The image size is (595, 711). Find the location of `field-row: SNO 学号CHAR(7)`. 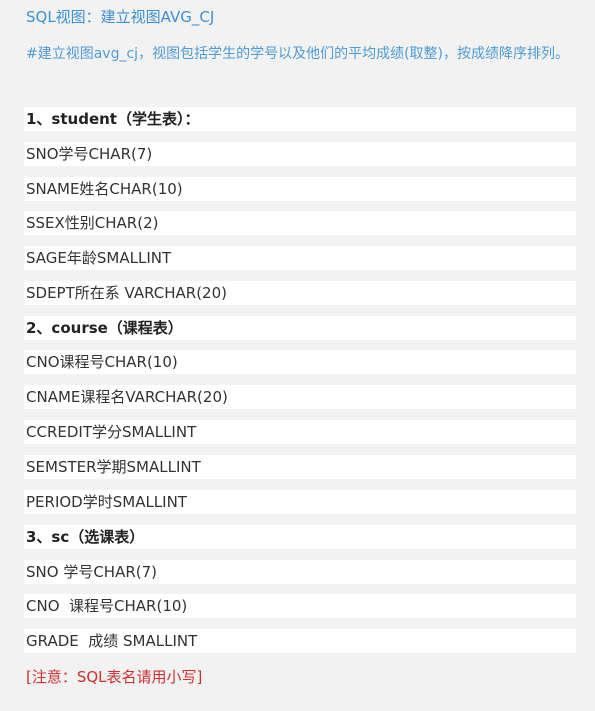

field-row: SNO 学号CHAR(7) is located at coordinates (300, 572).